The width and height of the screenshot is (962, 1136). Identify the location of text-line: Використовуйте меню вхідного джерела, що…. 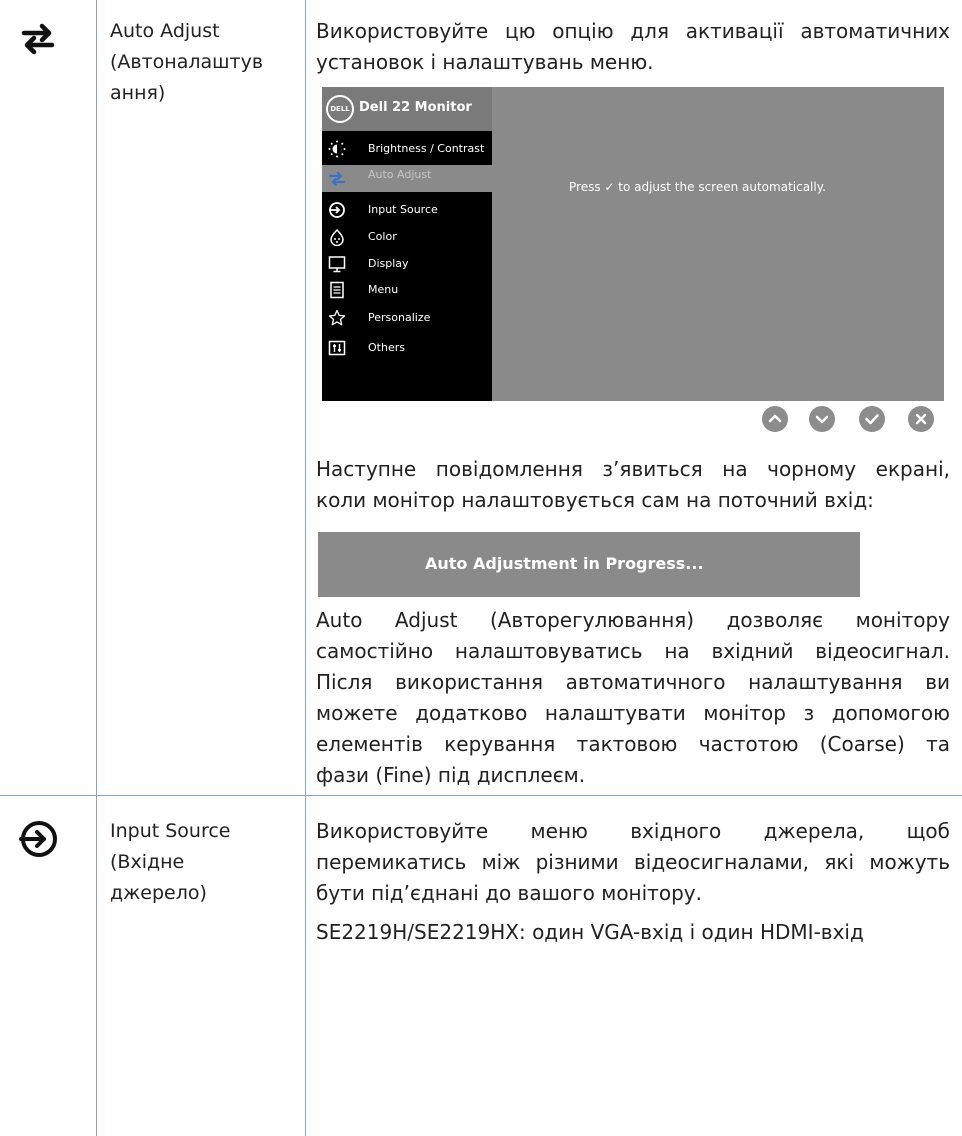
(633, 831).